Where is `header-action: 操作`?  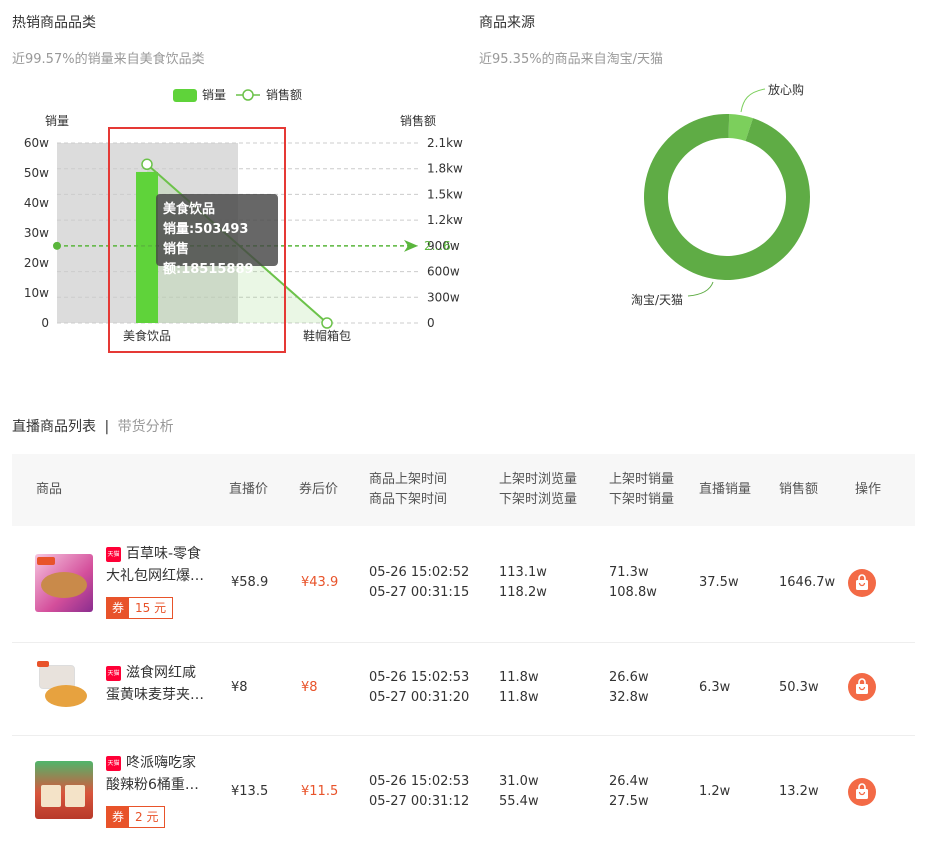
header-action: 操作 is located at coordinates (868, 489).